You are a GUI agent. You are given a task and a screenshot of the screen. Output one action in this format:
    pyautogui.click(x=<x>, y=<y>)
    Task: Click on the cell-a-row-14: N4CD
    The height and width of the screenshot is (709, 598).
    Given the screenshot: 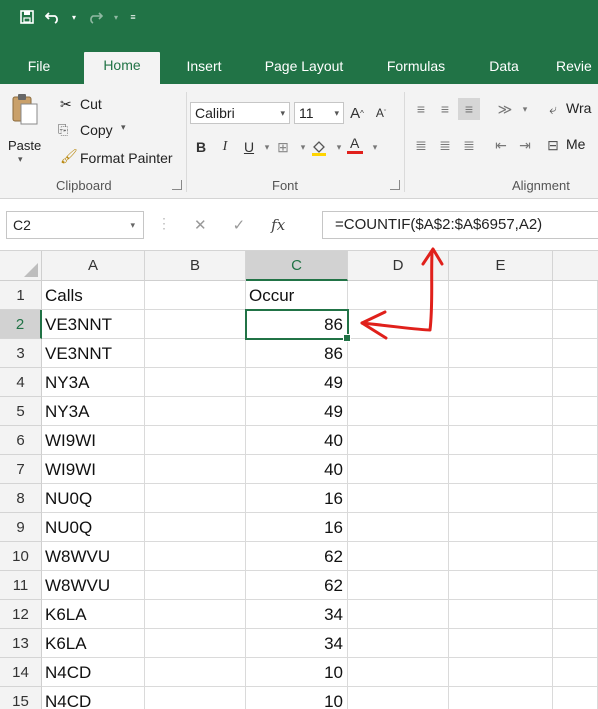 What is the action you would take?
    pyautogui.click(x=93, y=672)
    